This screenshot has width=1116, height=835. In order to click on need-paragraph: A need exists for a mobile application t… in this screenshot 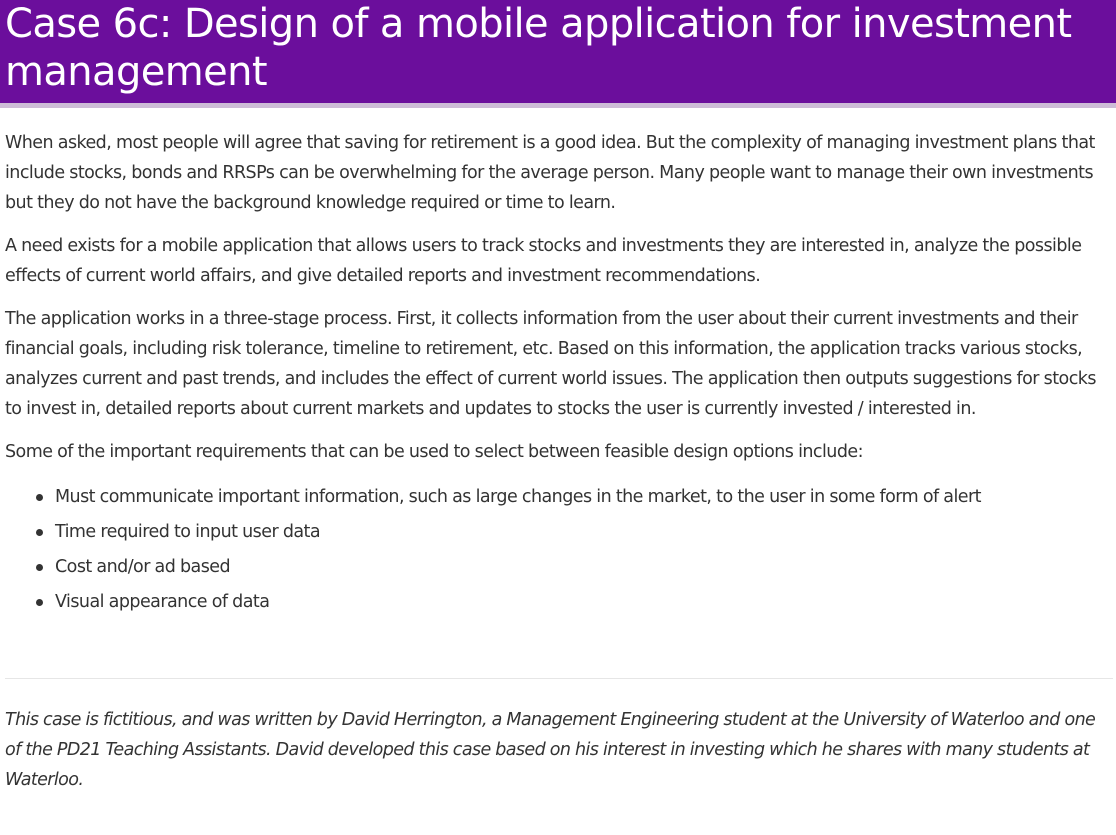, I will do `click(543, 261)`.